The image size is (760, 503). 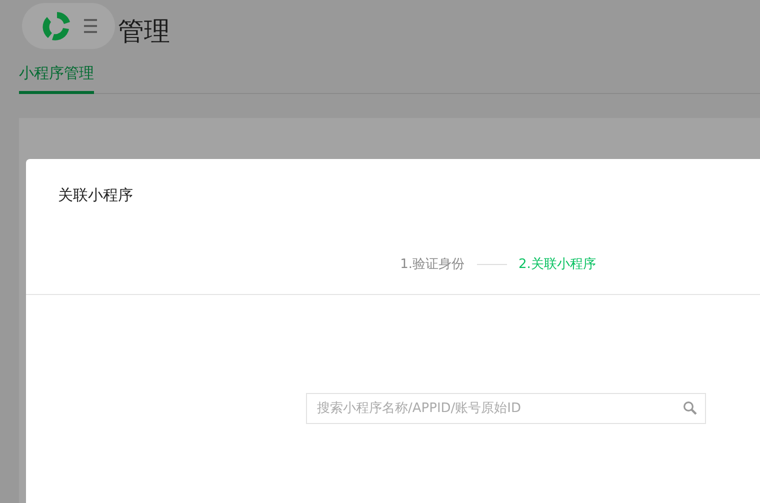 I want to click on search-field: 搜索小程序名称/APPID/账号原始ID, so click(x=506, y=408).